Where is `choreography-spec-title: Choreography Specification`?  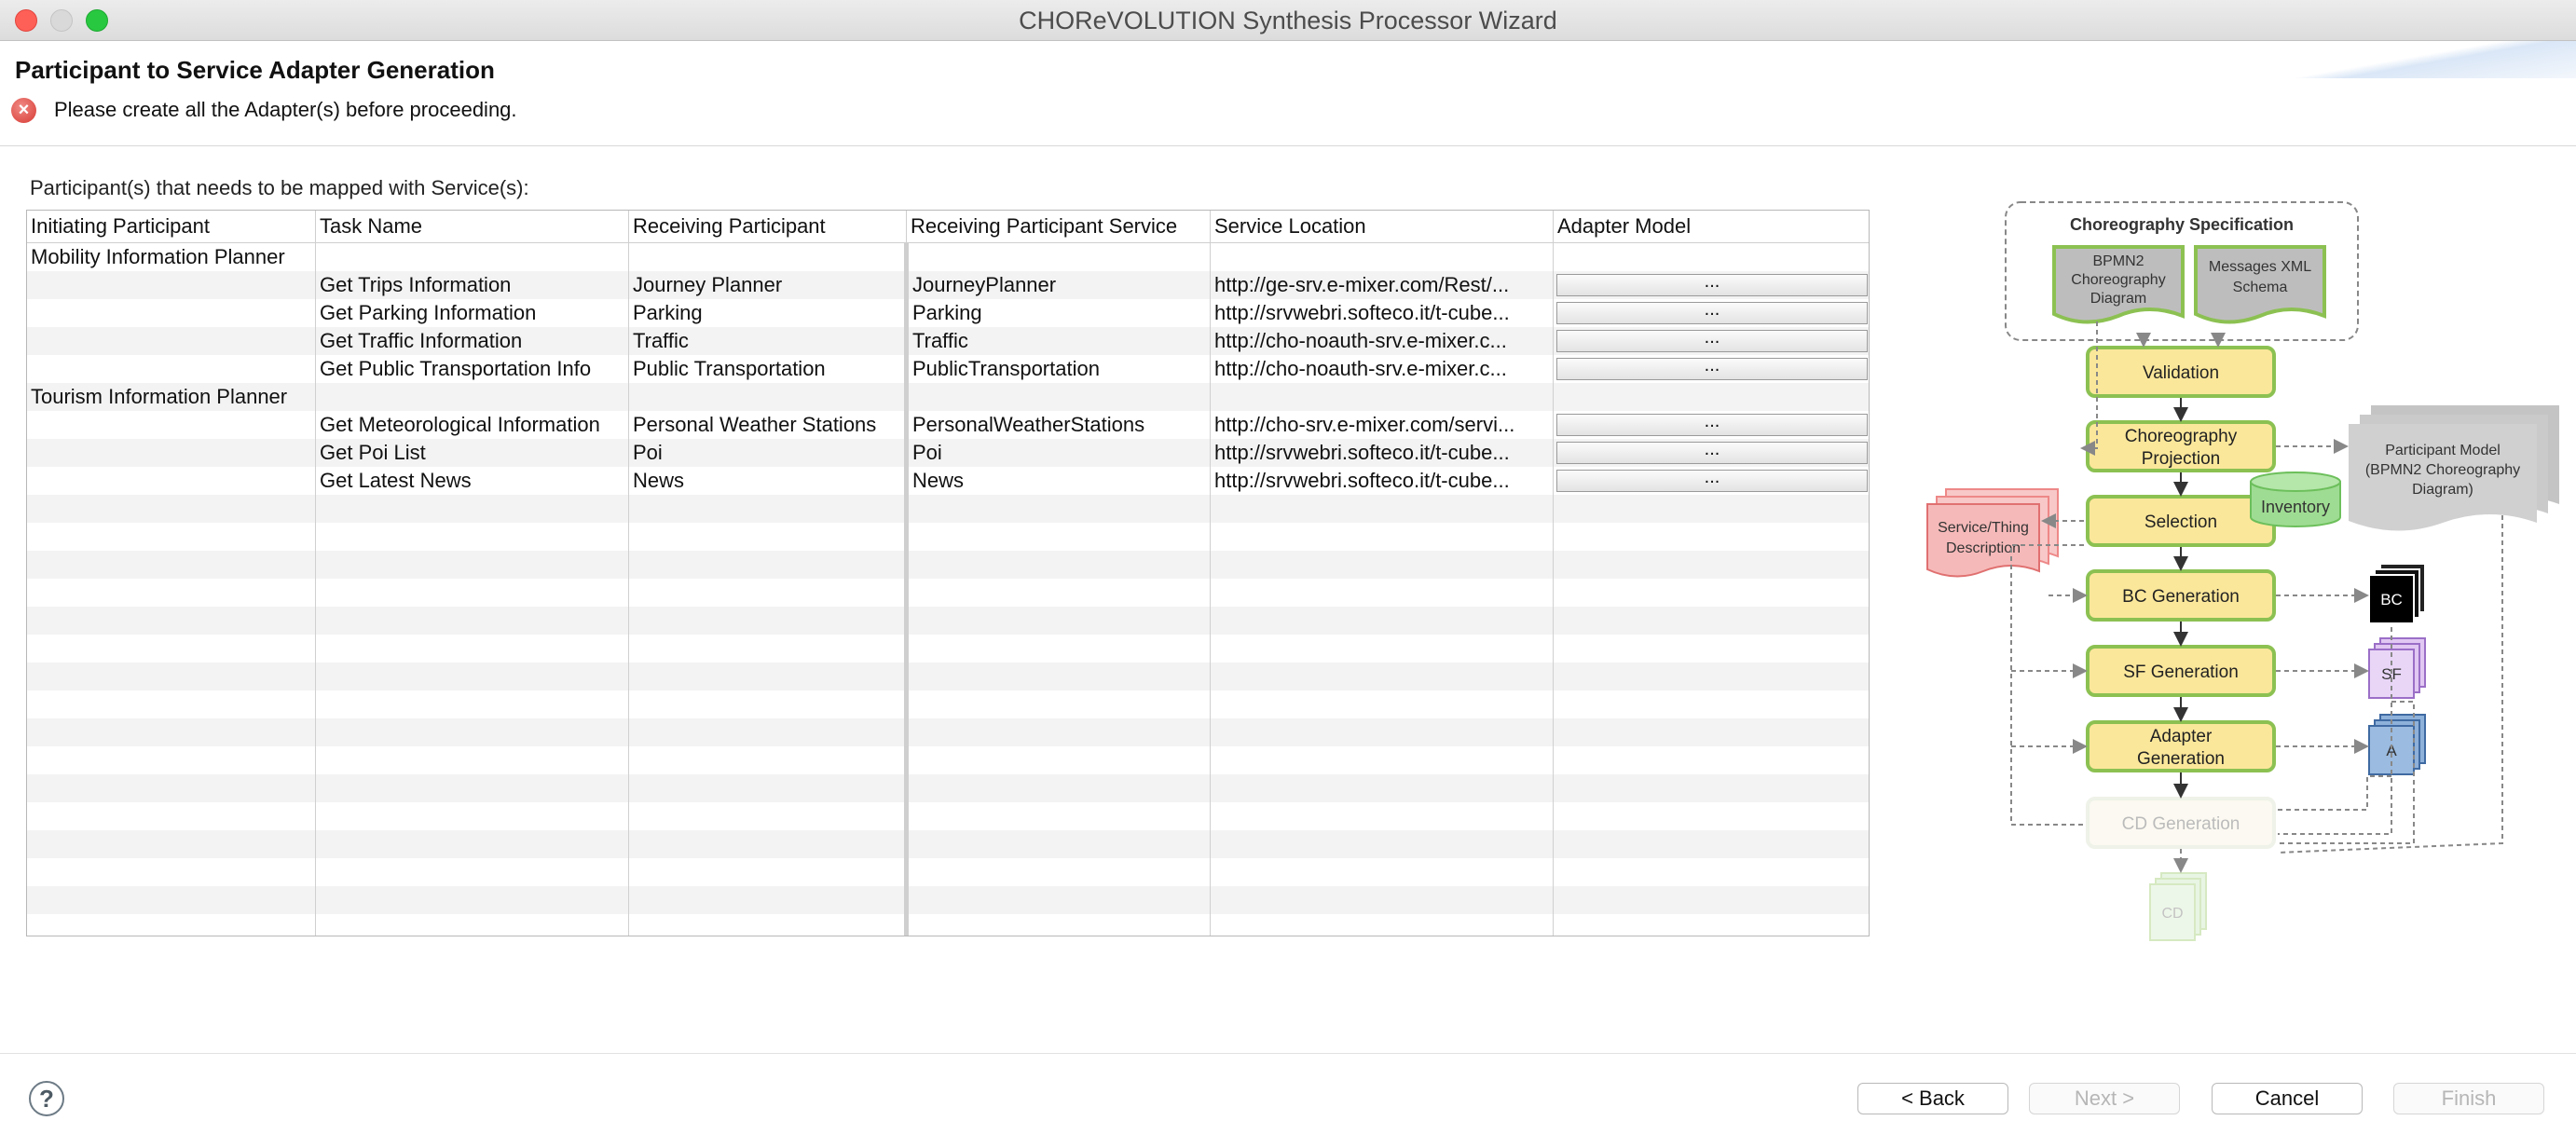 choreography-spec-title: Choreography Specification is located at coordinates (2182, 224).